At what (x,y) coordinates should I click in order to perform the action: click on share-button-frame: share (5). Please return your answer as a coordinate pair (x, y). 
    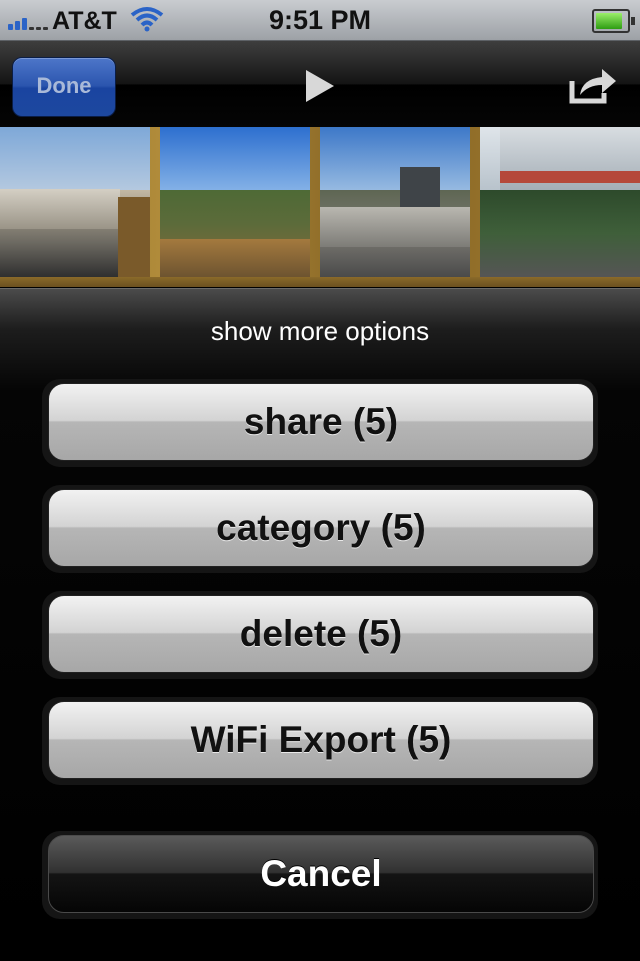
    Looking at the image, I should click on (320, 423).